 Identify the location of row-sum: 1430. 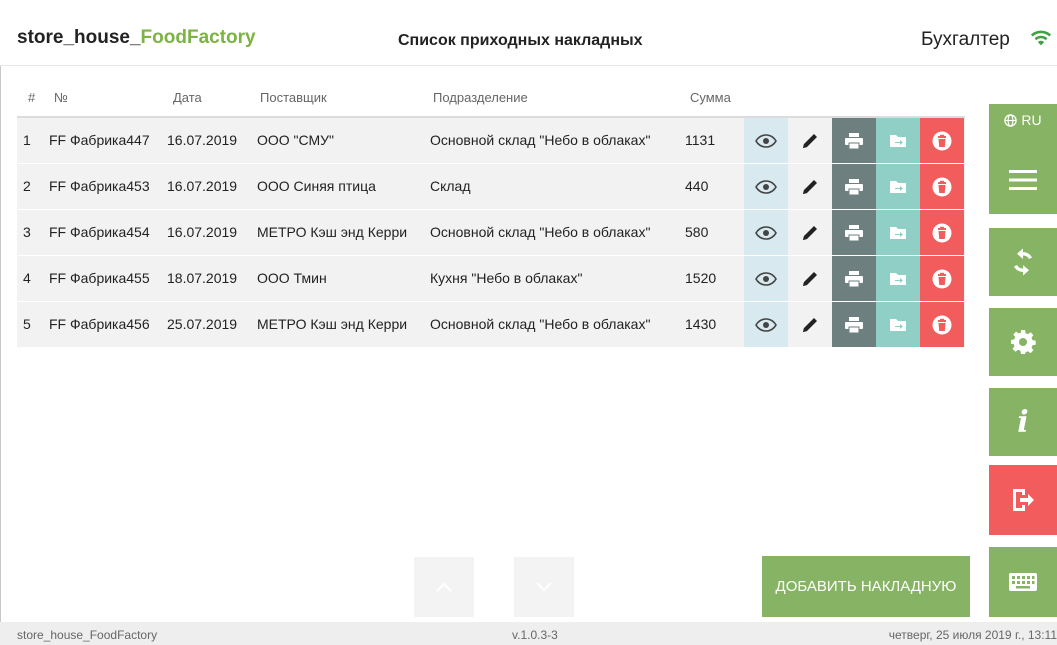
(701, 324).